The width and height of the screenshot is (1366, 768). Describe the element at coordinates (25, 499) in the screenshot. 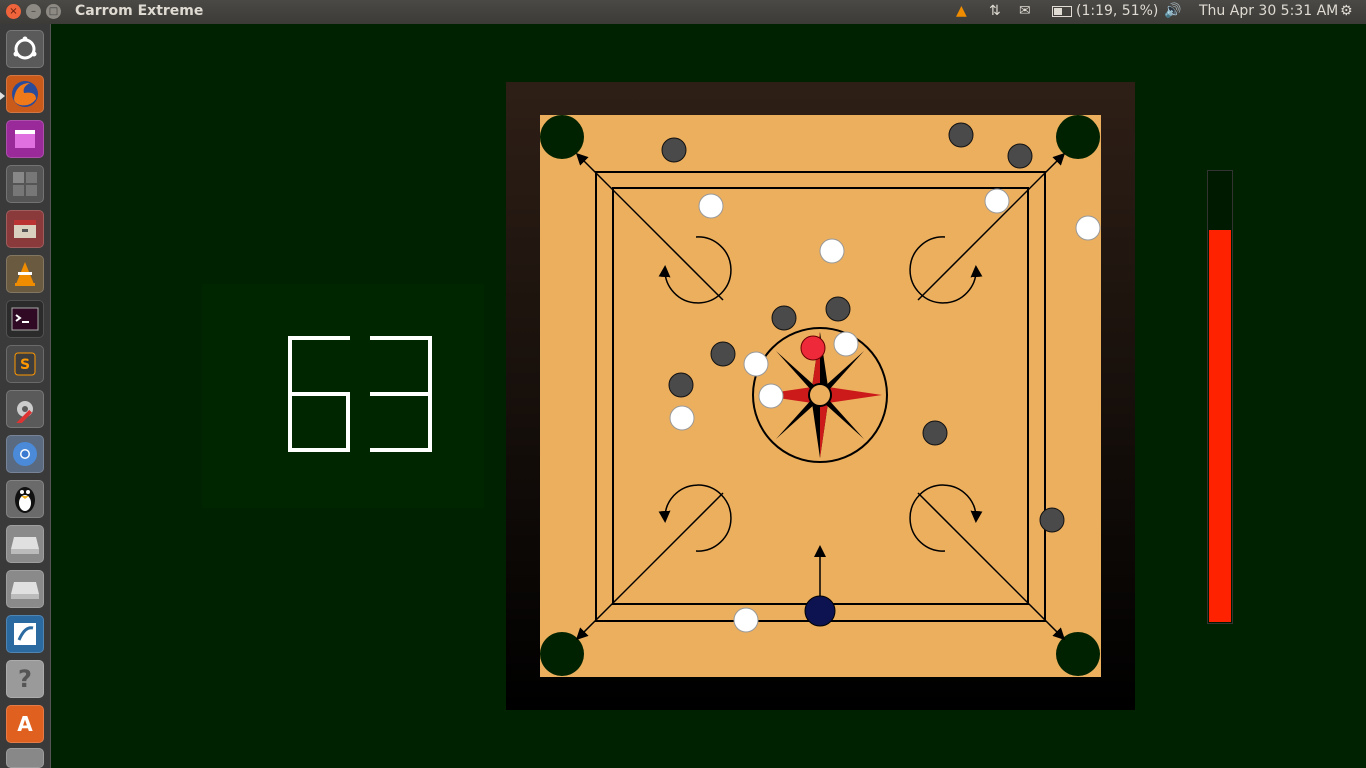

I see `tux-icon` at that location.